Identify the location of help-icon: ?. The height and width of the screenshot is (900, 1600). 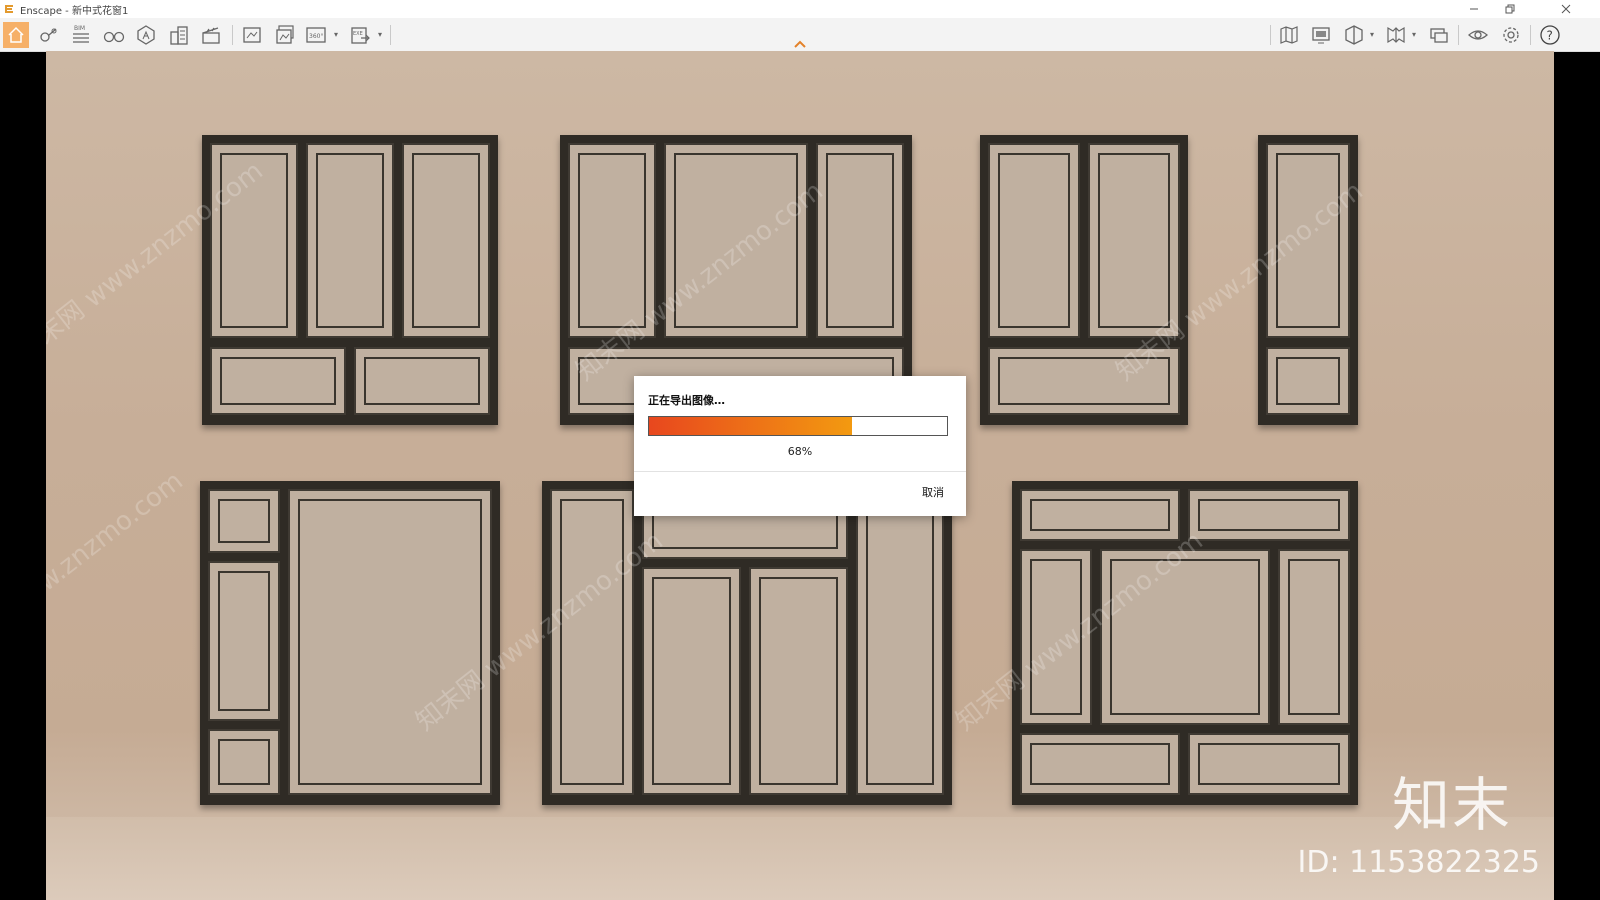
(1550, 35).